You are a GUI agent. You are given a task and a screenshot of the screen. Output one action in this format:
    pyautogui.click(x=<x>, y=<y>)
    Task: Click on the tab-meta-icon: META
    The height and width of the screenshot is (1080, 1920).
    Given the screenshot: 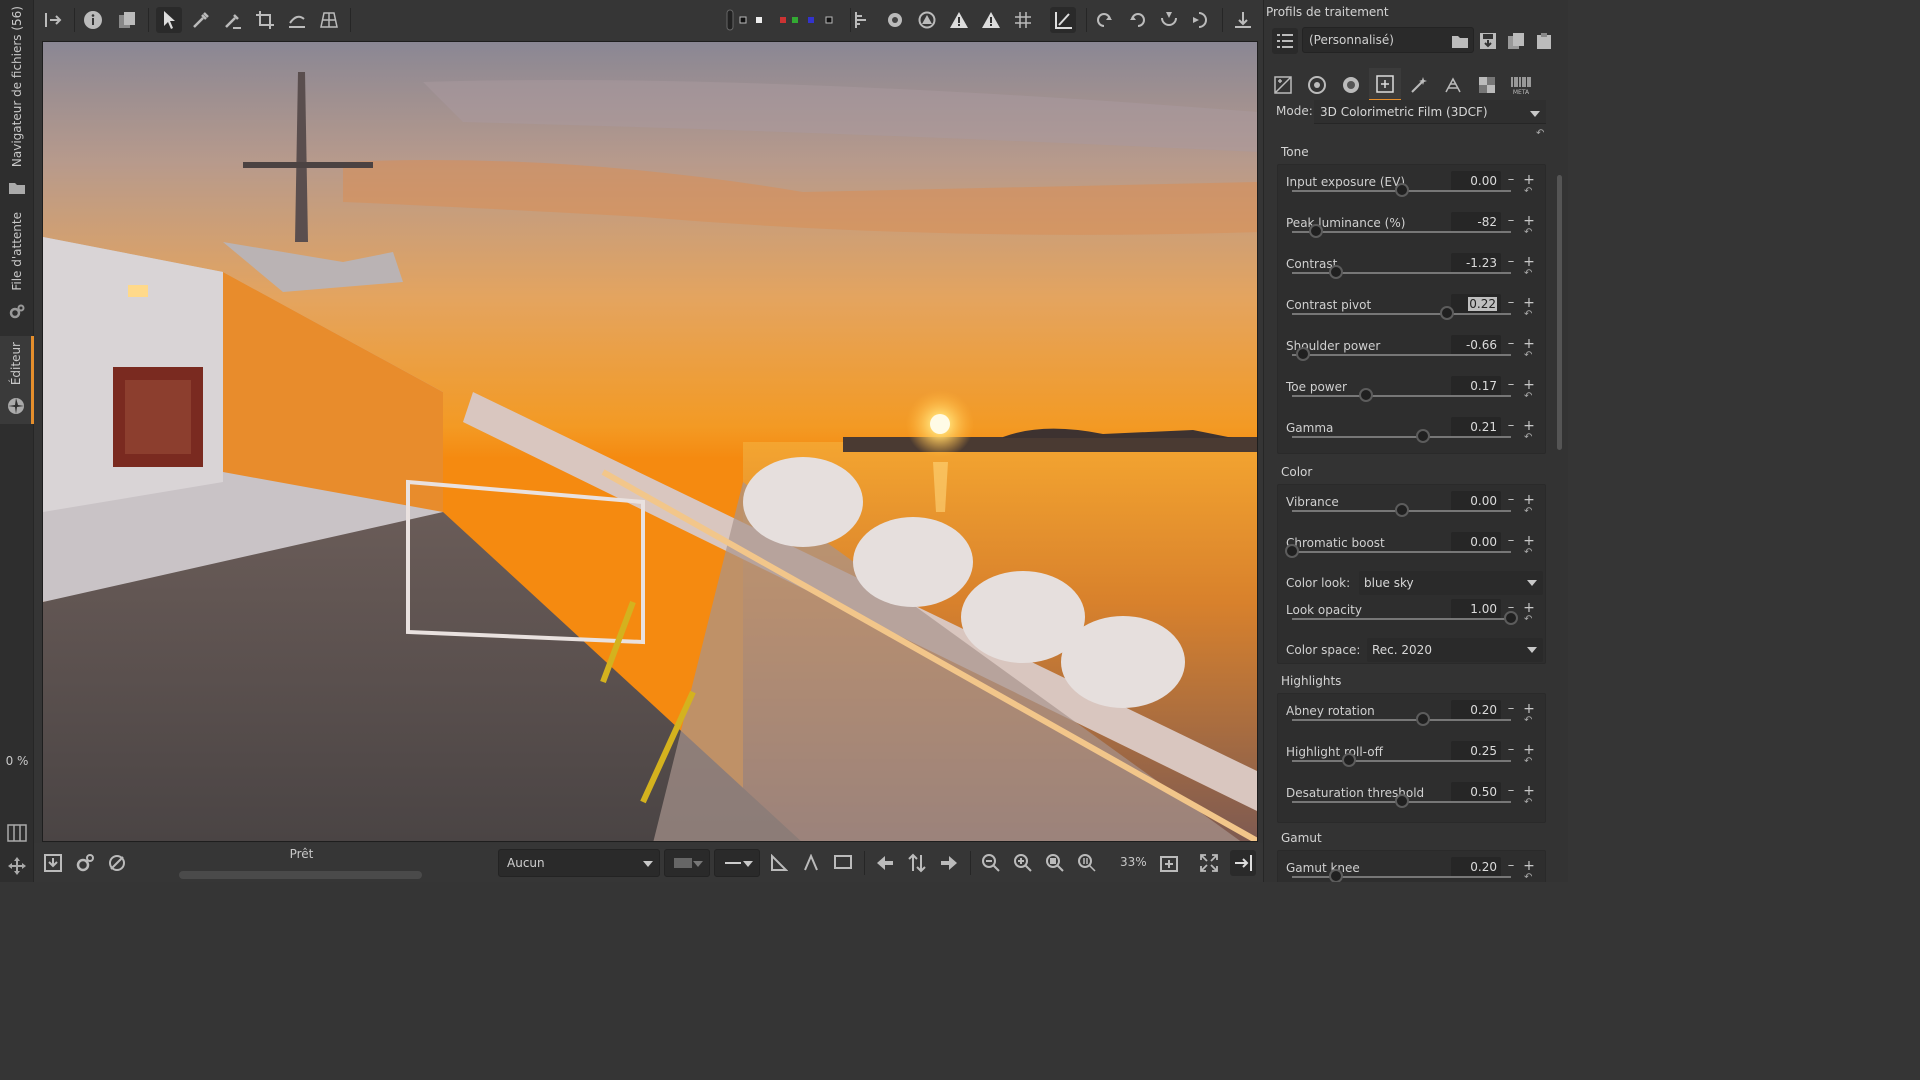 What is the action you would take?
    pyautogui.click(x=1521, y=85)
    